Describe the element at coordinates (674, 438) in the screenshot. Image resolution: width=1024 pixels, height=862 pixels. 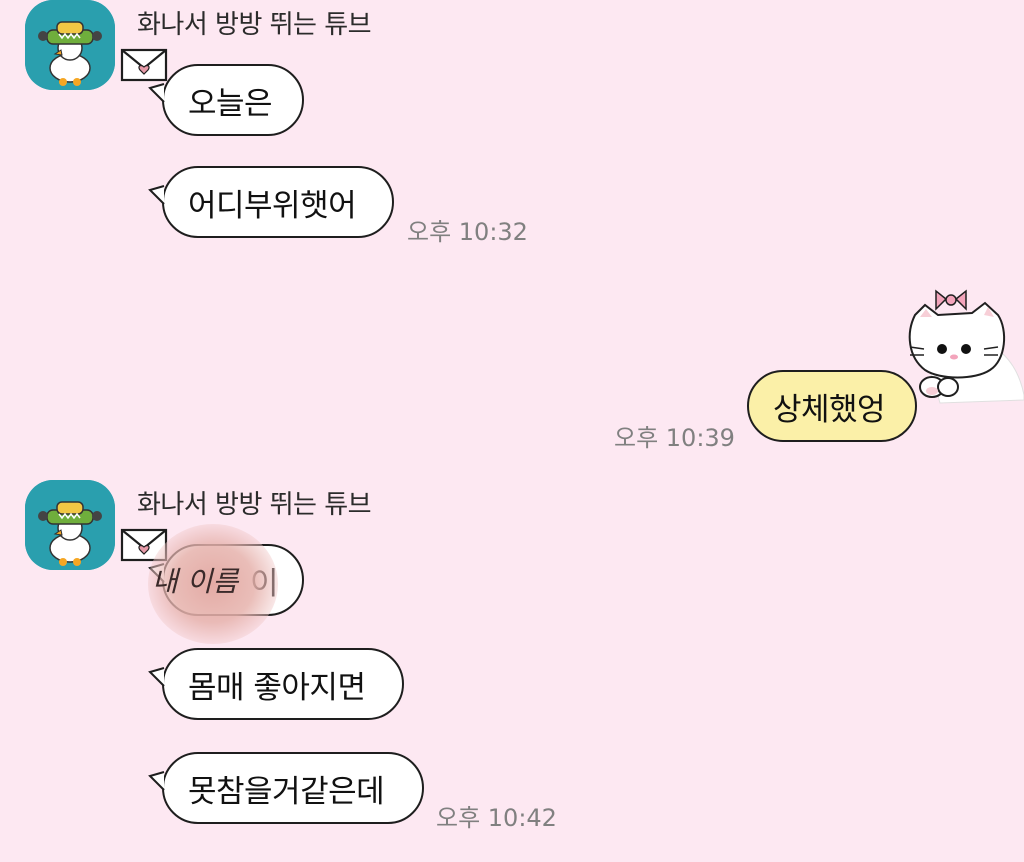
I see `message-timestamp: 오후 10:39` at that location.